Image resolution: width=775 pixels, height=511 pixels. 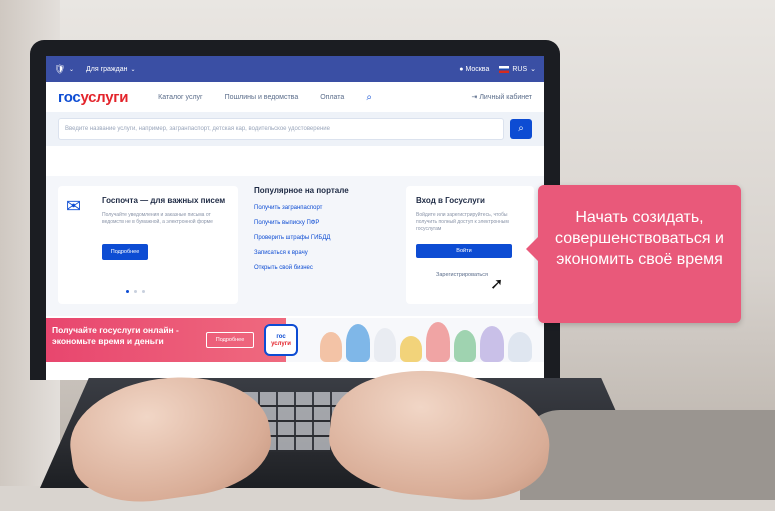 What do you see at coordinates (295, 69) in the screenshot?
I see `top-bar: 🛡 ⌄ Для граждан ⌄ ● Москва RUS ⌄` at bounding box center [295, 69].